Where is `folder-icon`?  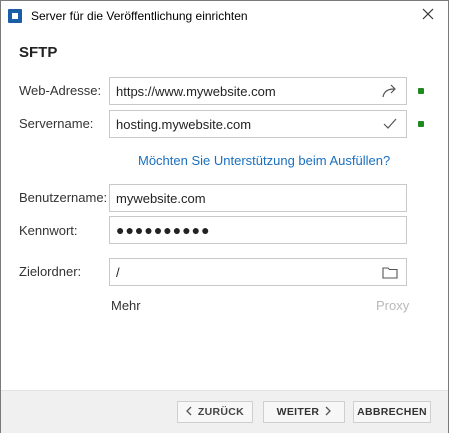 folder-icon is located at coordinates (390, 272).